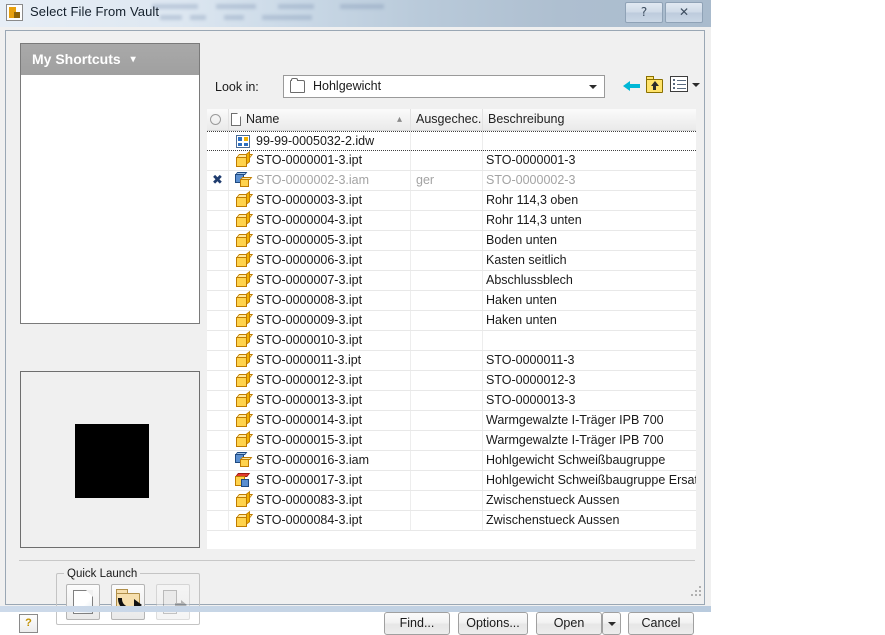 The width and height of the screenshot is (885, 635). I want to click on file-name-cell: STO-0000005-3.ipt, so click(320, 240).